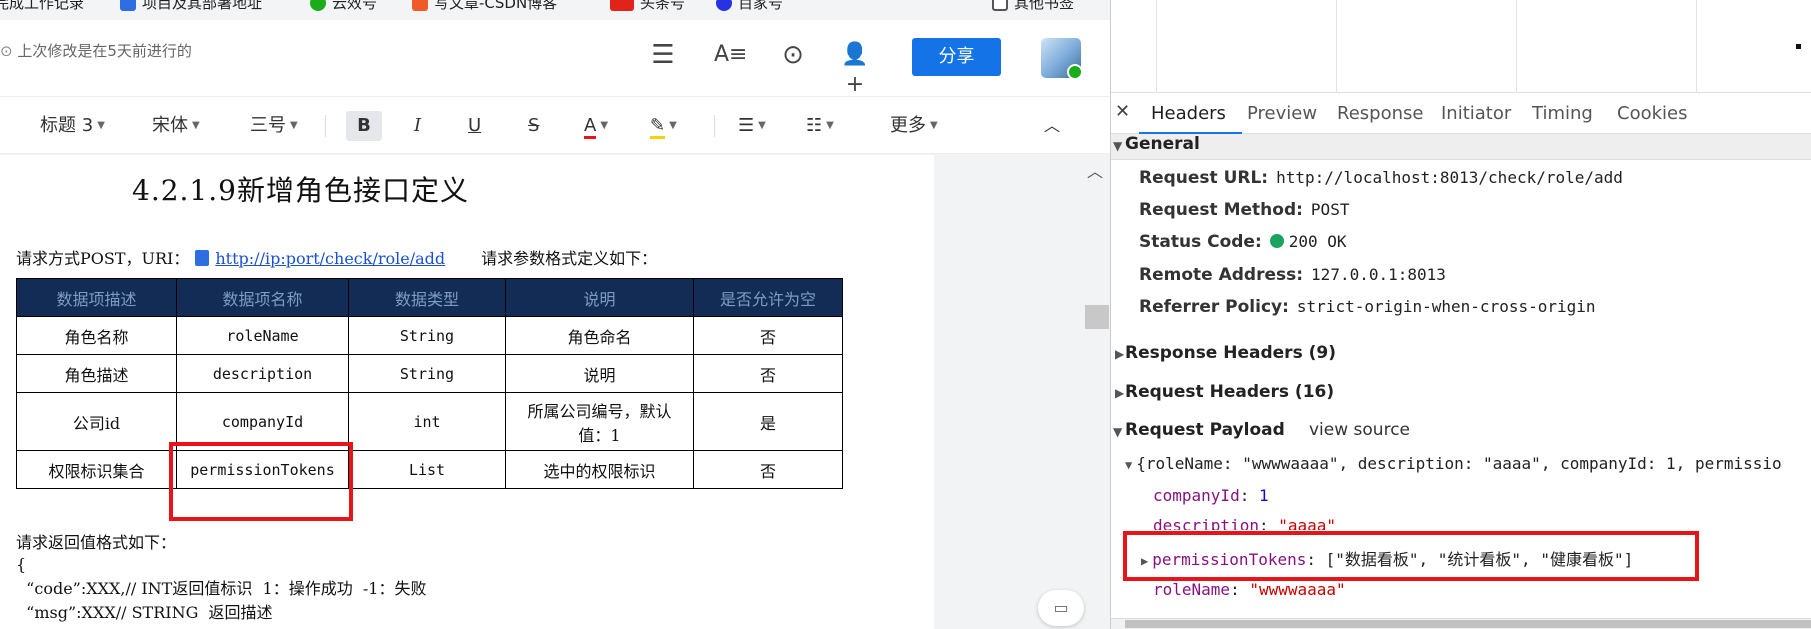 The height and width of the screenshot is (629, 1811). What do you see at coordinates (647, 6) in the screenshot?
I see `bookmark-item: 头条号` at bounding box center [647, 6].